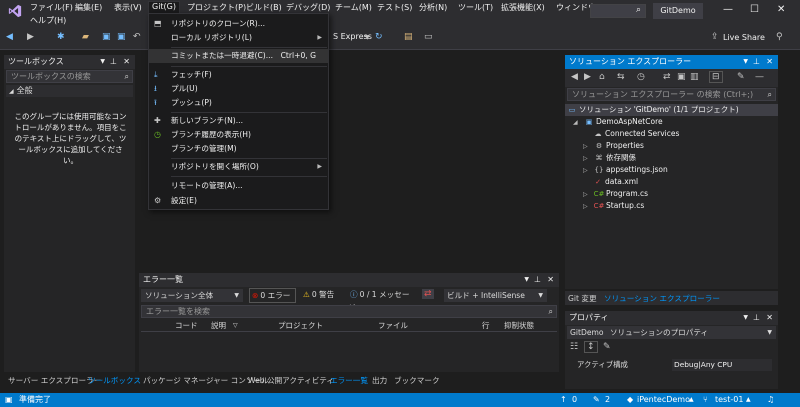  I want to click on menu-build: ビルド(B), so click(264, 7).